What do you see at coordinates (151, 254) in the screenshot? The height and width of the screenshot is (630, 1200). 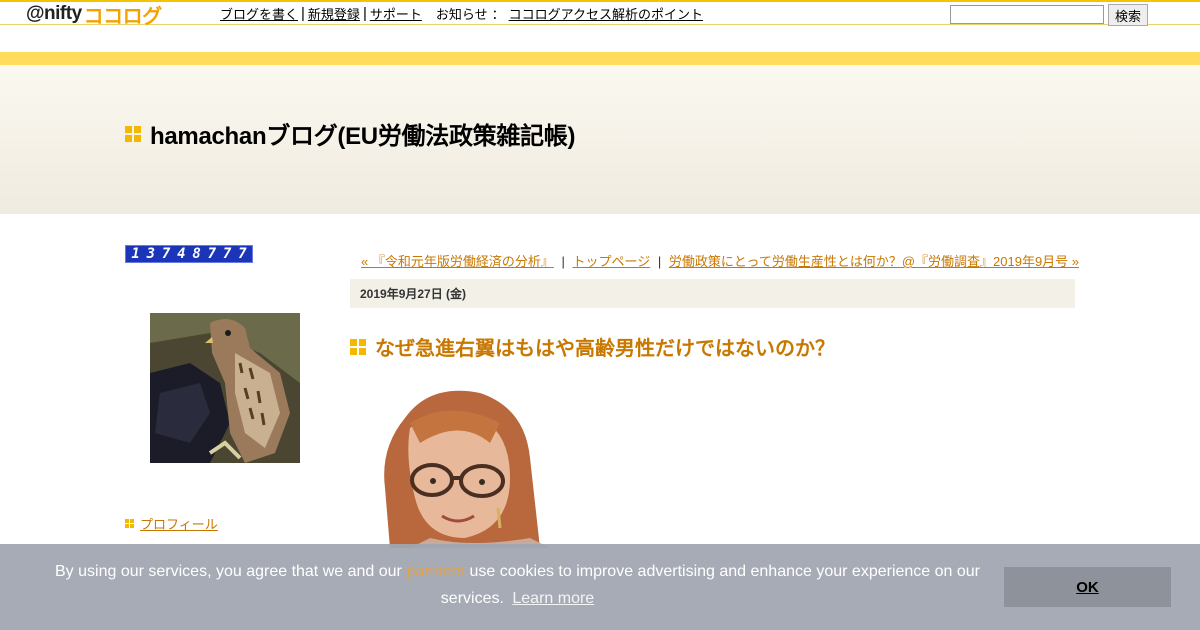 I see `counter-digit: 3` at bounding box center [151, 254].